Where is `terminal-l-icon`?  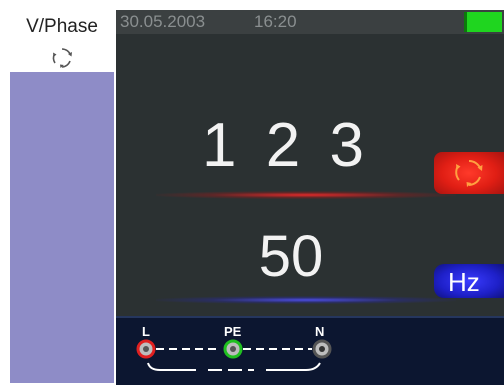 terminal-l-icon is located at coordinates (146, 349).